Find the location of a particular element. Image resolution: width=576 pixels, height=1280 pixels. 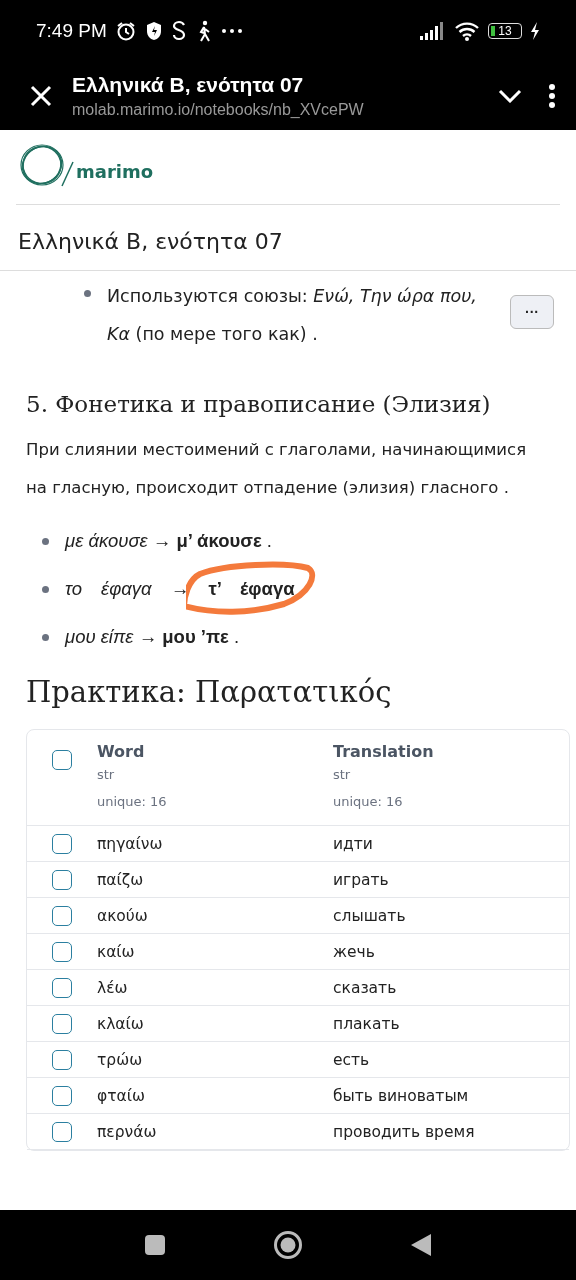

table-cell-text: παίζω is located at coordinates (121, 879).